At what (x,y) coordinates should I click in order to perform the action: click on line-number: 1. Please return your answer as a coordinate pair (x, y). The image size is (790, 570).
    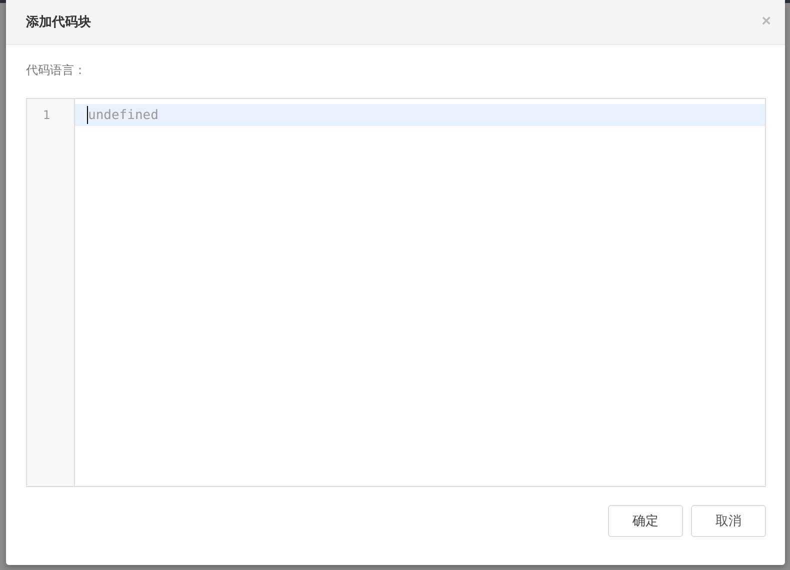
    Looking at the image, I should click on (47, 115).